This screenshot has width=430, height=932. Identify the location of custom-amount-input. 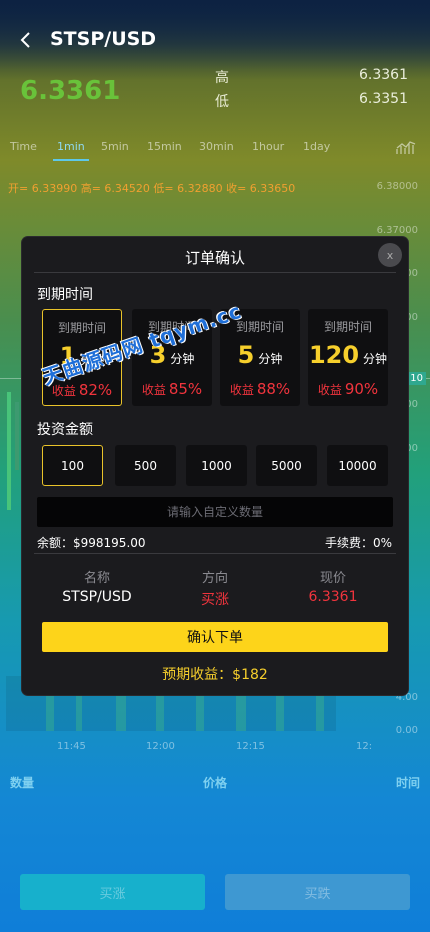
(215, 512).